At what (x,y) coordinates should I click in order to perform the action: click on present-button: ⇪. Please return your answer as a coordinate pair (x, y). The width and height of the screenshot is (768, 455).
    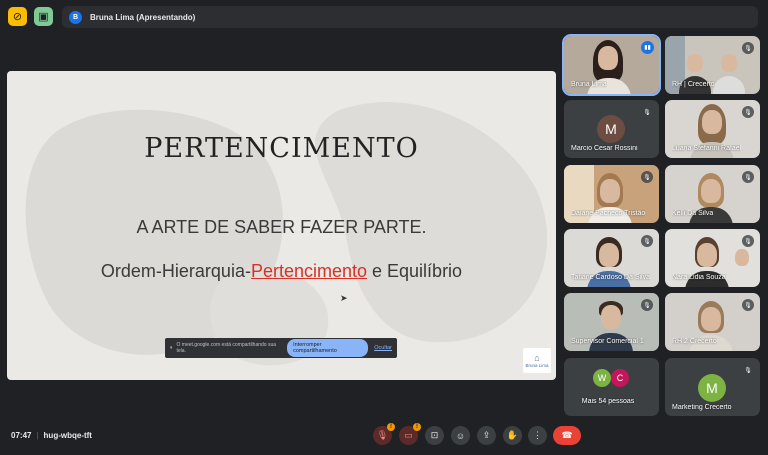
    Looking at the image, I should click on (486, 435).